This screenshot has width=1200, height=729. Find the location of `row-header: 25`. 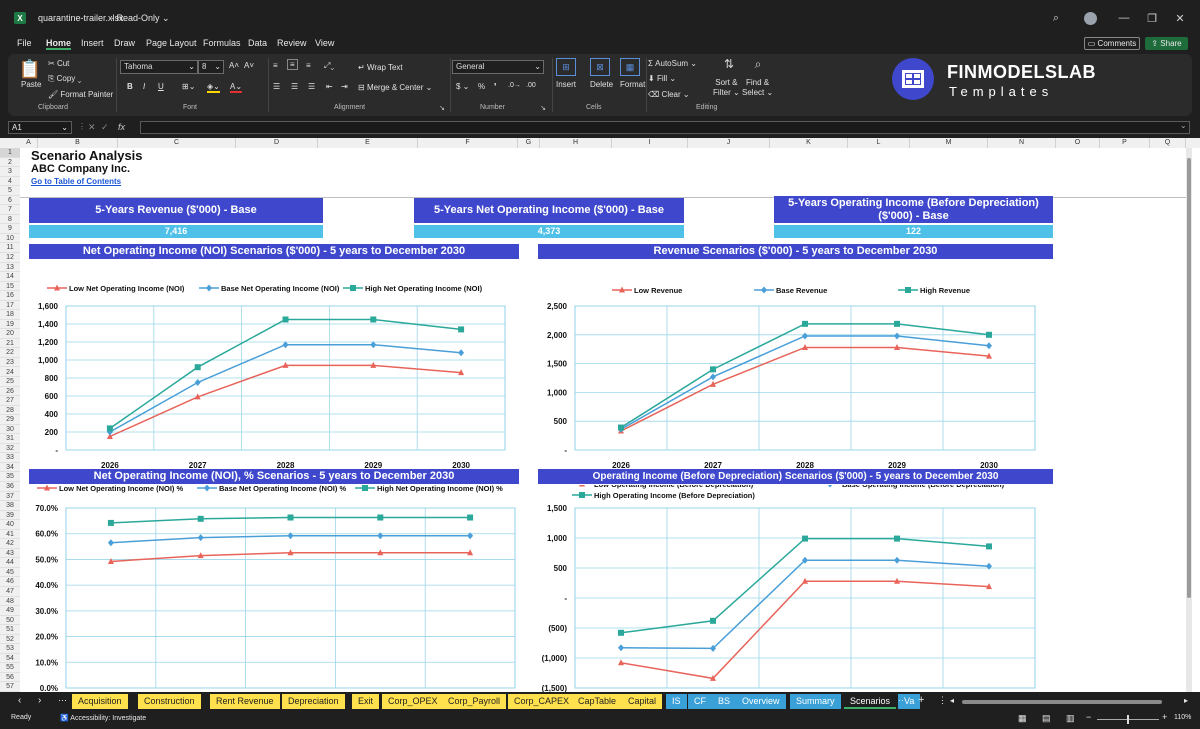

row-header: 25 is located at coordinates (10, 382).